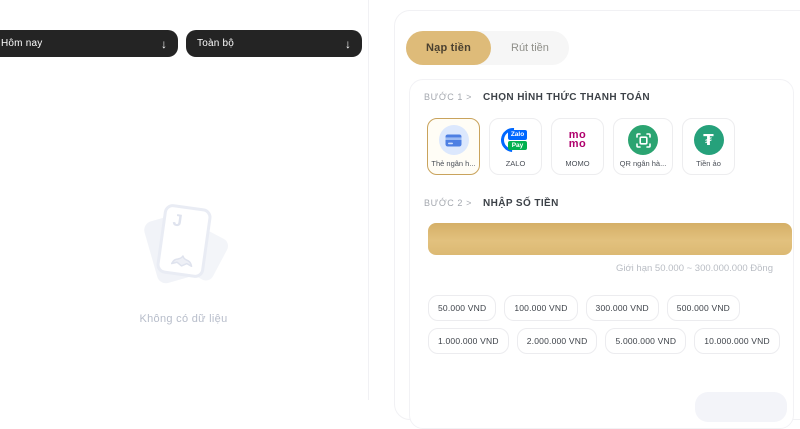 Image resolution: width=800 pixels, height=429 pixels. I want to click on quick-amount-button: 100.000 VND, so click(541, 308).